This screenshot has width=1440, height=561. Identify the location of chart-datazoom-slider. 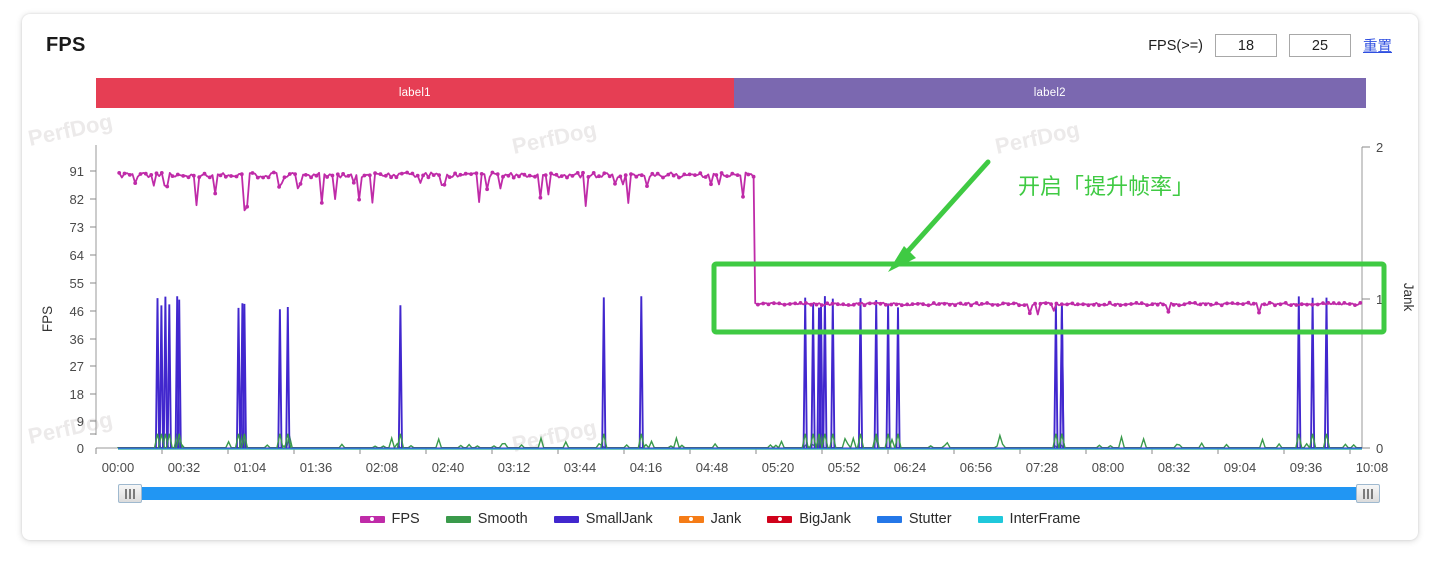
(749, 493).